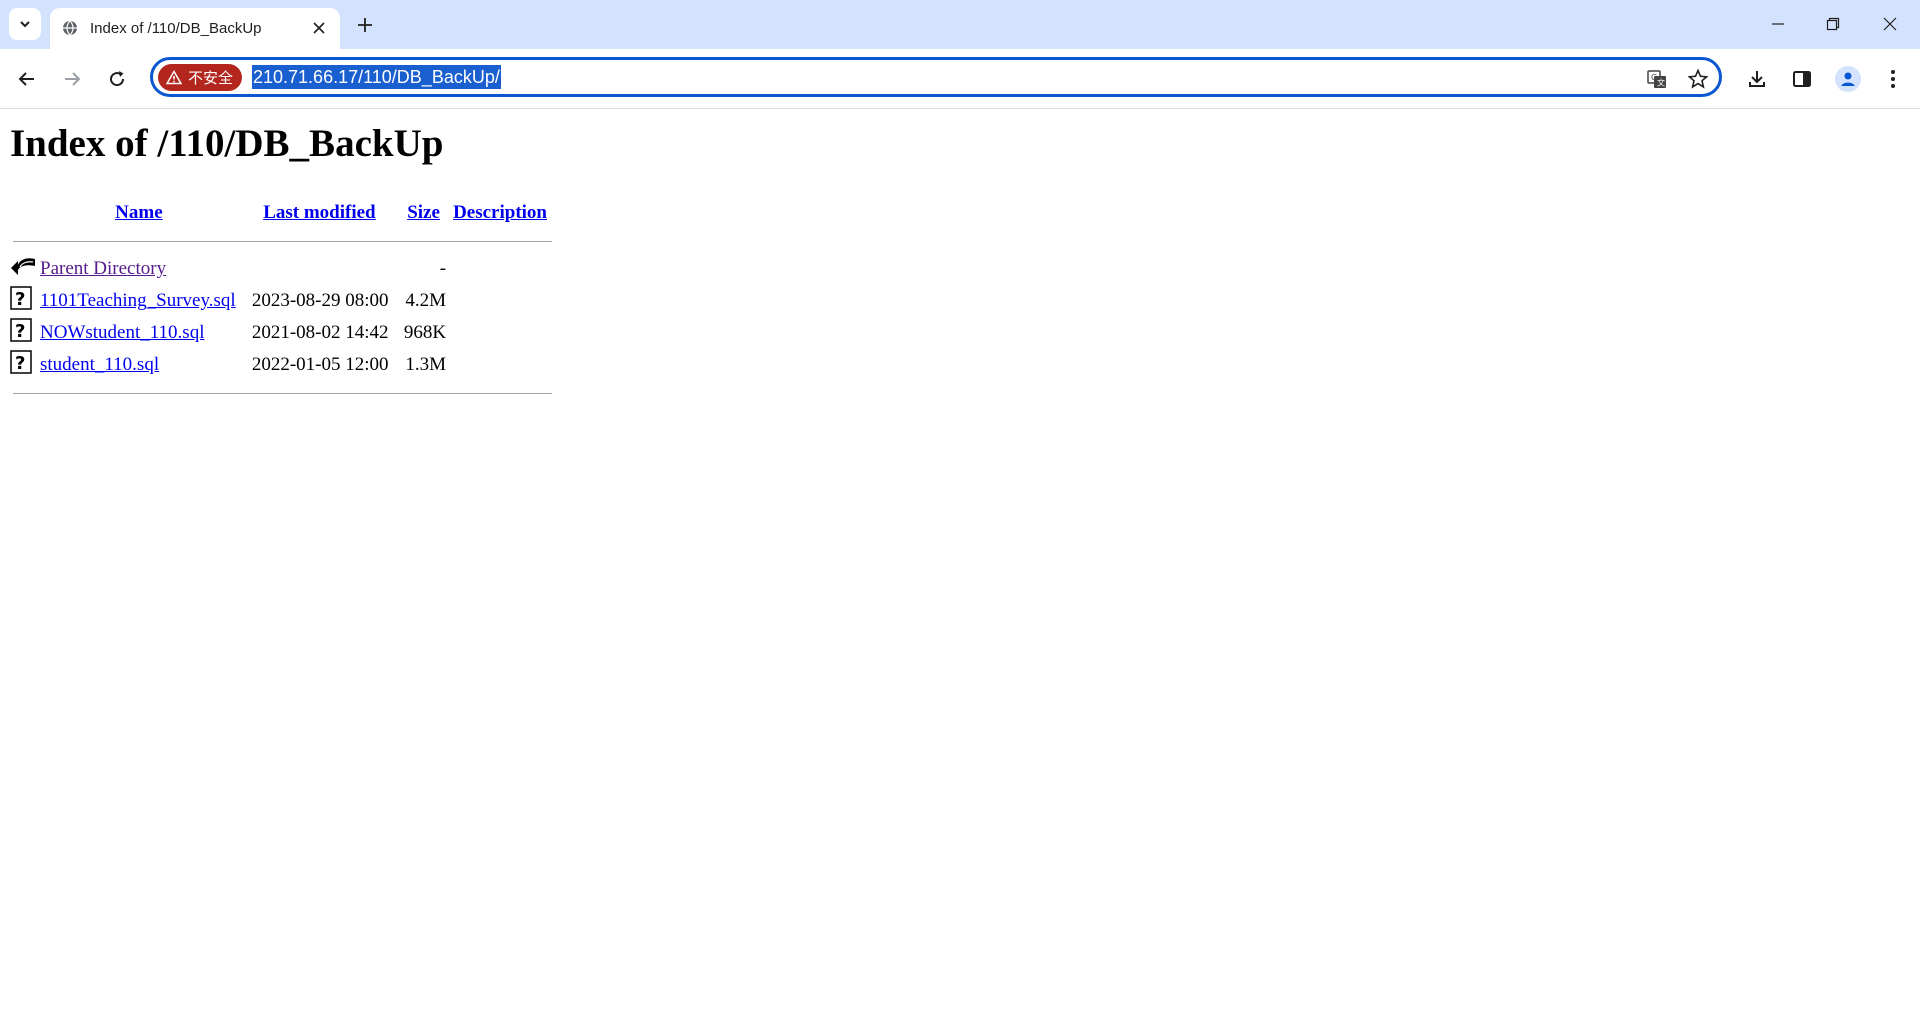  What do you see at coordinates (443, 268) in the screenshot?
I see `size-cell: -` at bounding box center [443, 268].